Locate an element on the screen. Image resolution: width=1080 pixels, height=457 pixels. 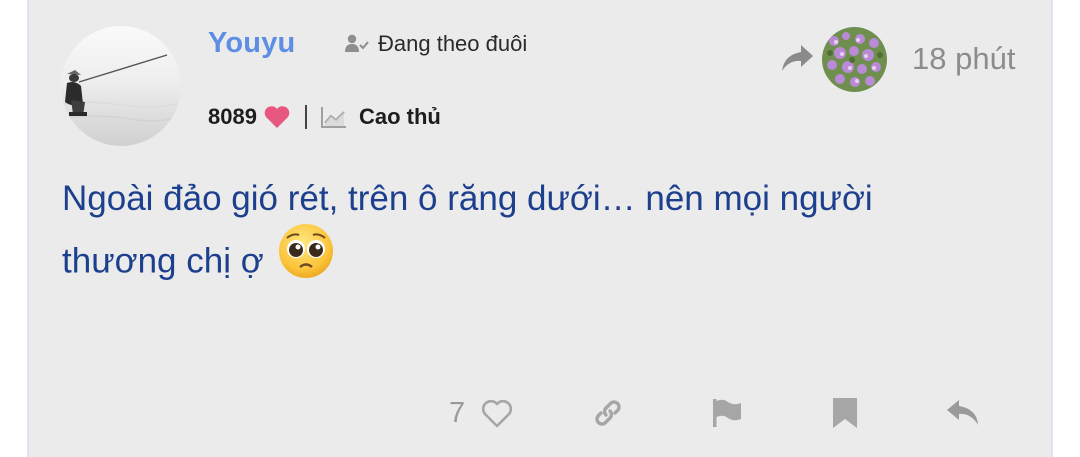
stats-divider is located at coordinates (305, 117).